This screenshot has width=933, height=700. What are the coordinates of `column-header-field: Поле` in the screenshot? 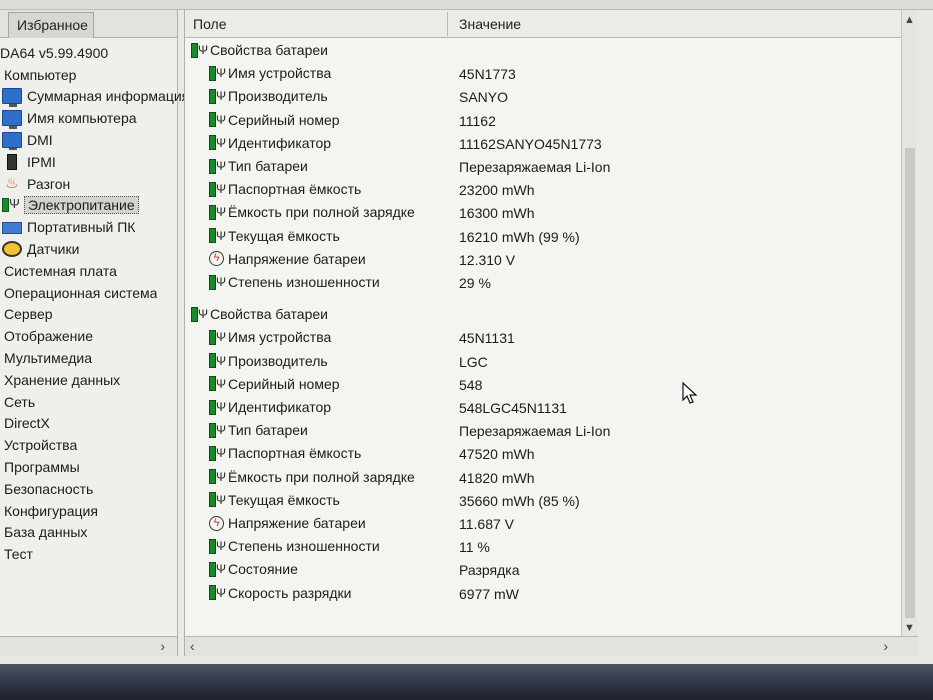 It's located at (210, 24).